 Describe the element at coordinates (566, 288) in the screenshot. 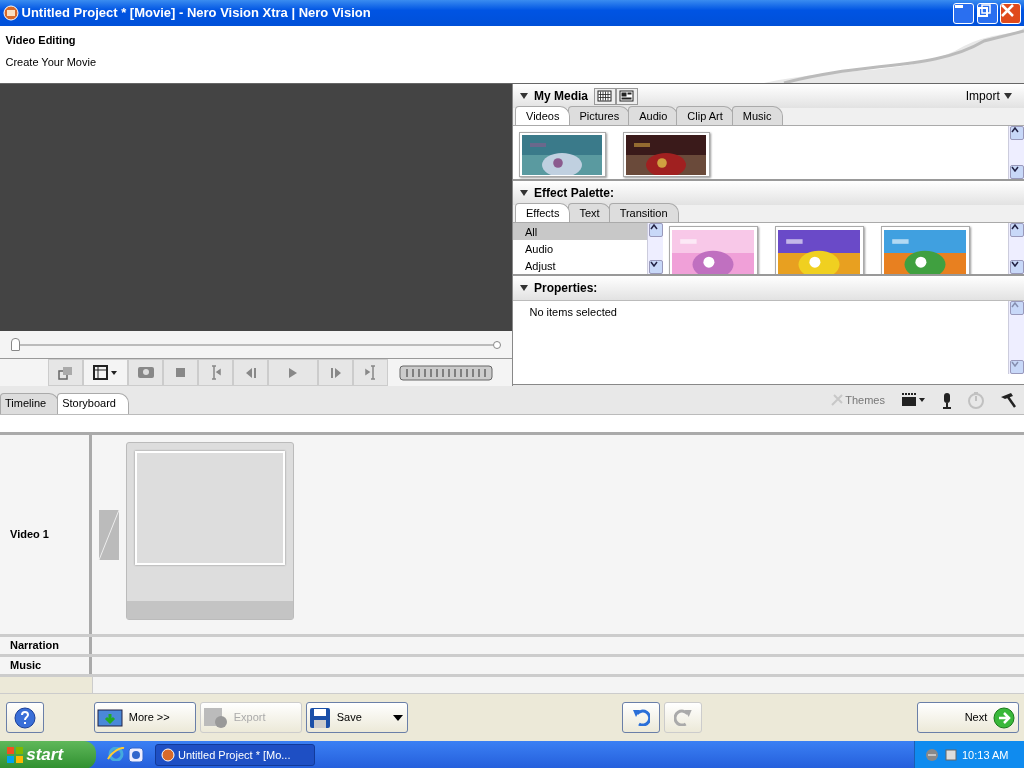

I see `panel-title: Properties:` at that location.